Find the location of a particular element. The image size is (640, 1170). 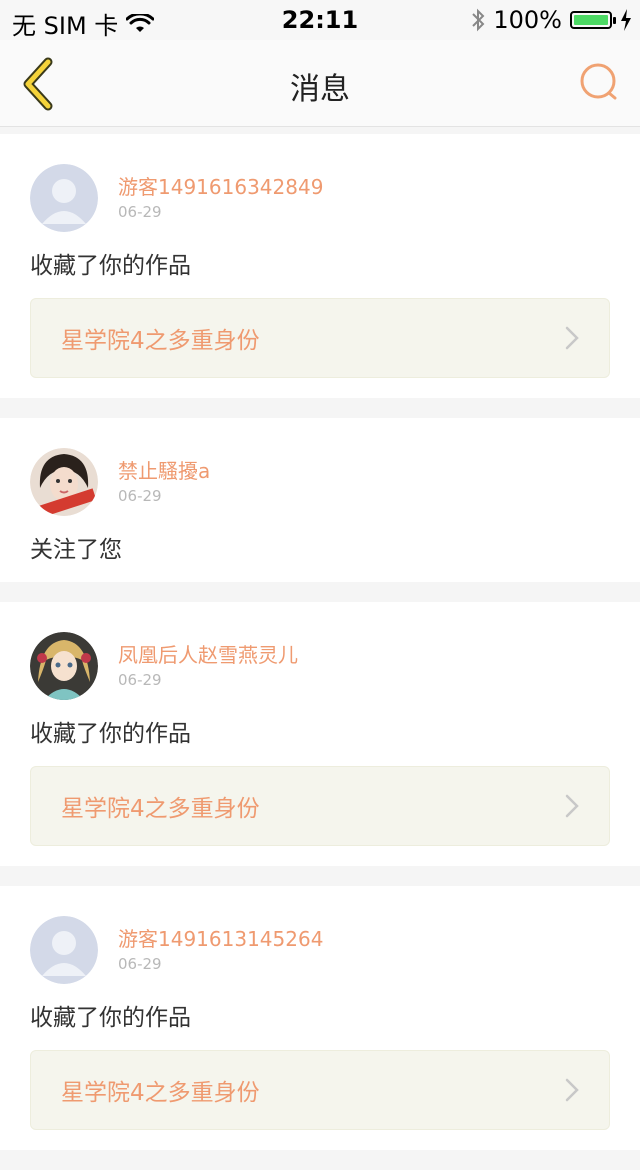

message-header: 禁止騷擾a 06-29 is located at coordinates (320, 482).